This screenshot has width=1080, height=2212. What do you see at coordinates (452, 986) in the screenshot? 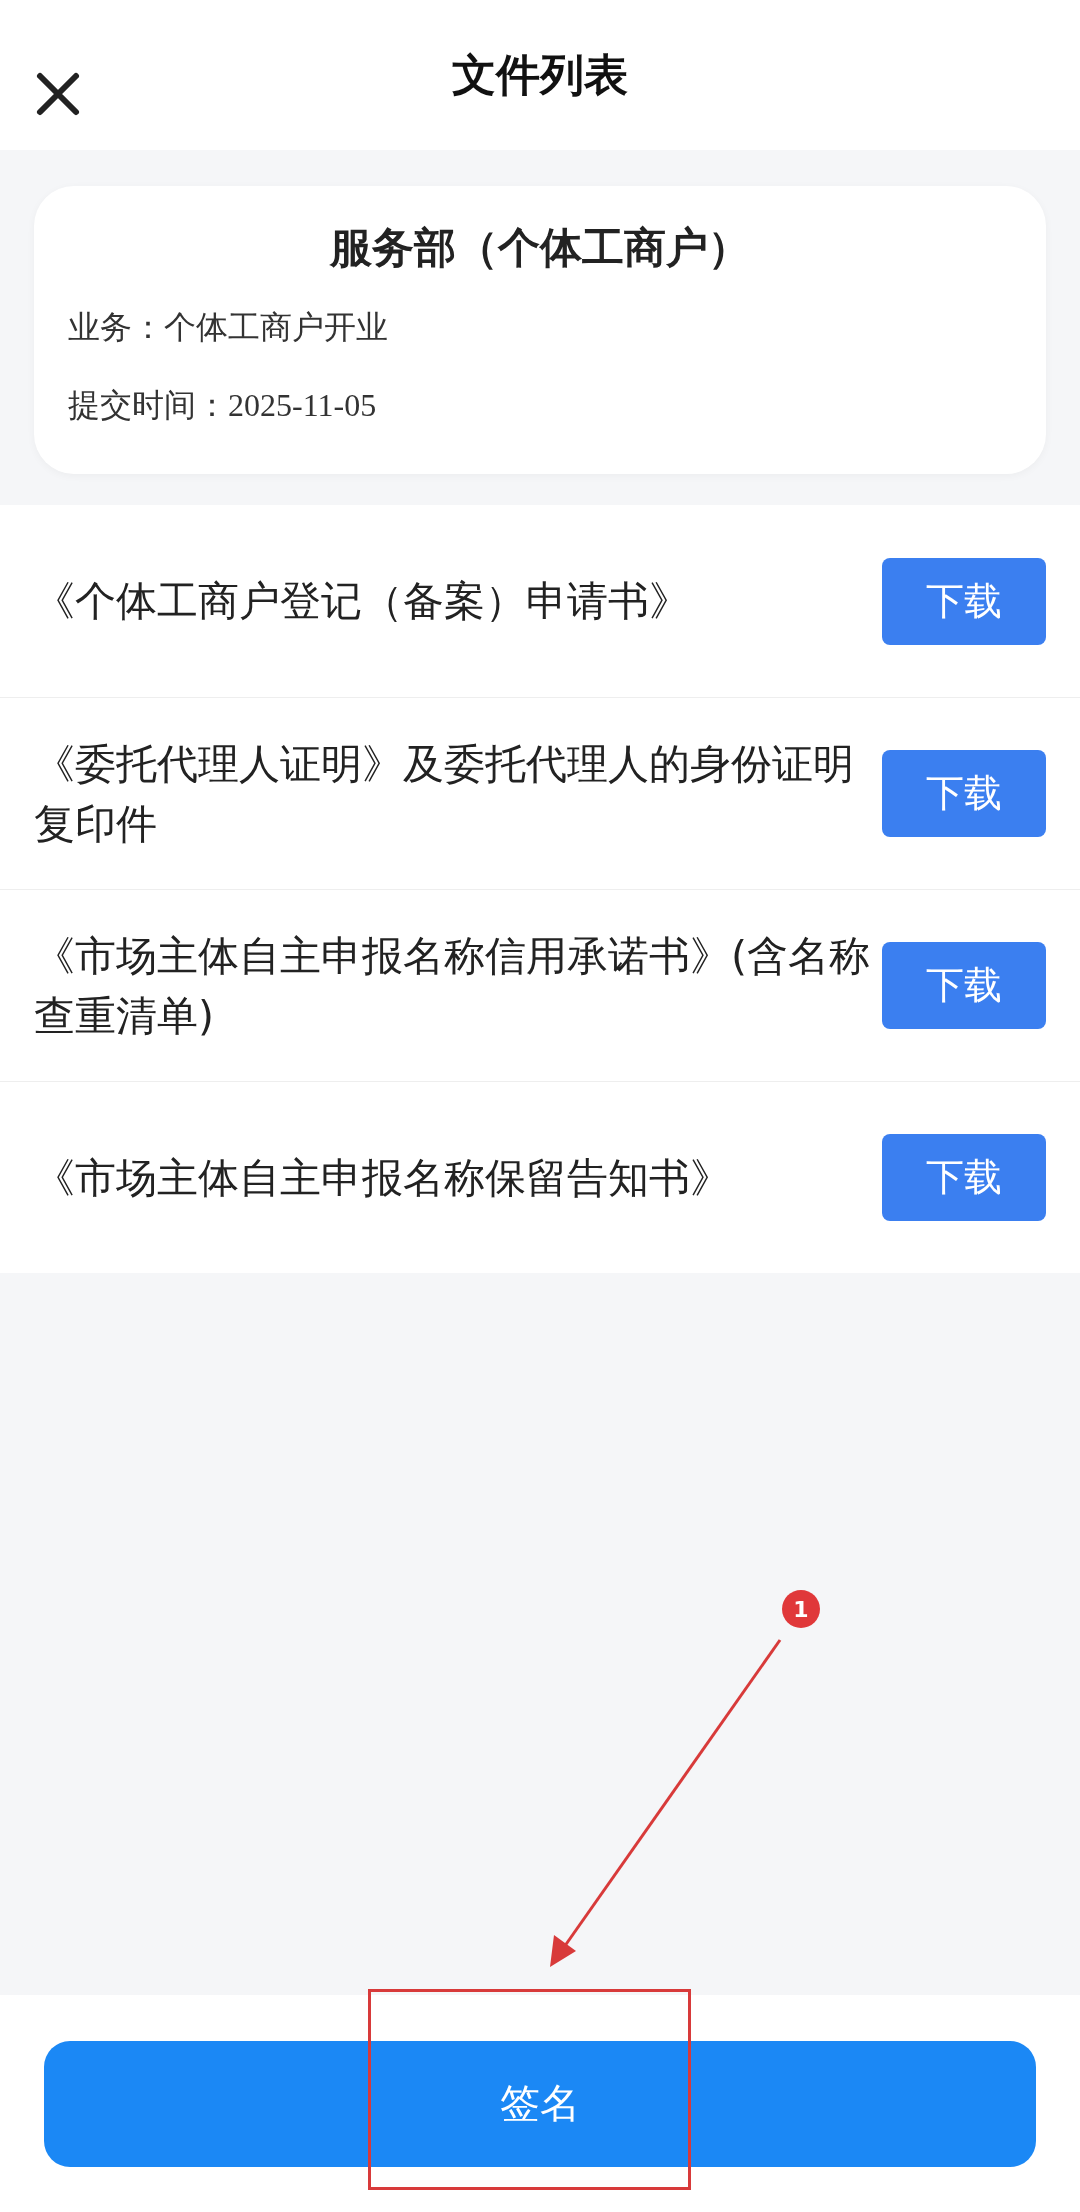
I see `file-name: 《市场主体自主申报名称信用承诺书》(含名称查重清单)` at bounding box center [452, 986].